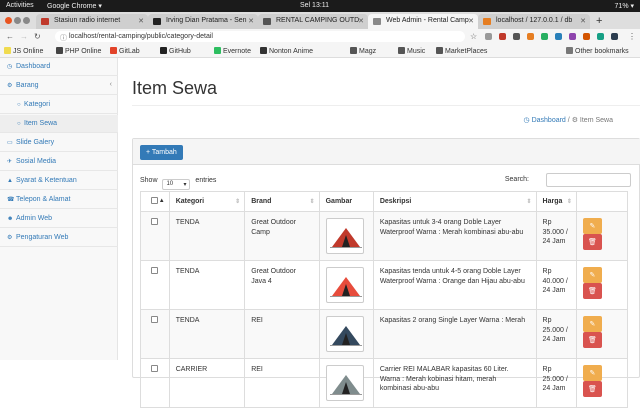 The width and height of the screenshot is (640, 408). I want to click on edit-icon: ✎, so click(592, 226).